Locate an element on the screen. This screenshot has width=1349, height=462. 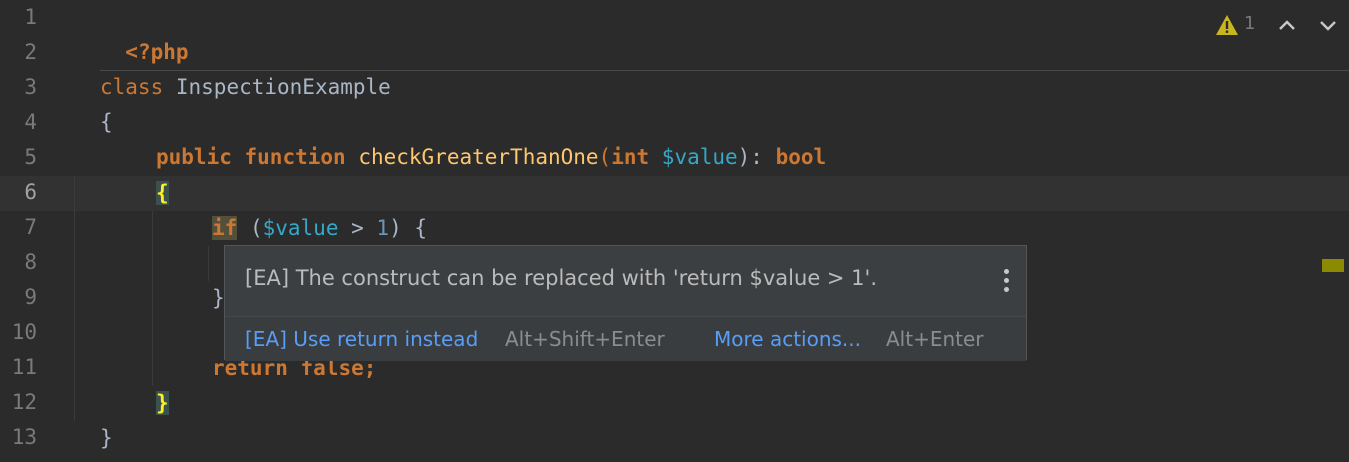
code-line-1: <?php is located at coordinates (144, 35).